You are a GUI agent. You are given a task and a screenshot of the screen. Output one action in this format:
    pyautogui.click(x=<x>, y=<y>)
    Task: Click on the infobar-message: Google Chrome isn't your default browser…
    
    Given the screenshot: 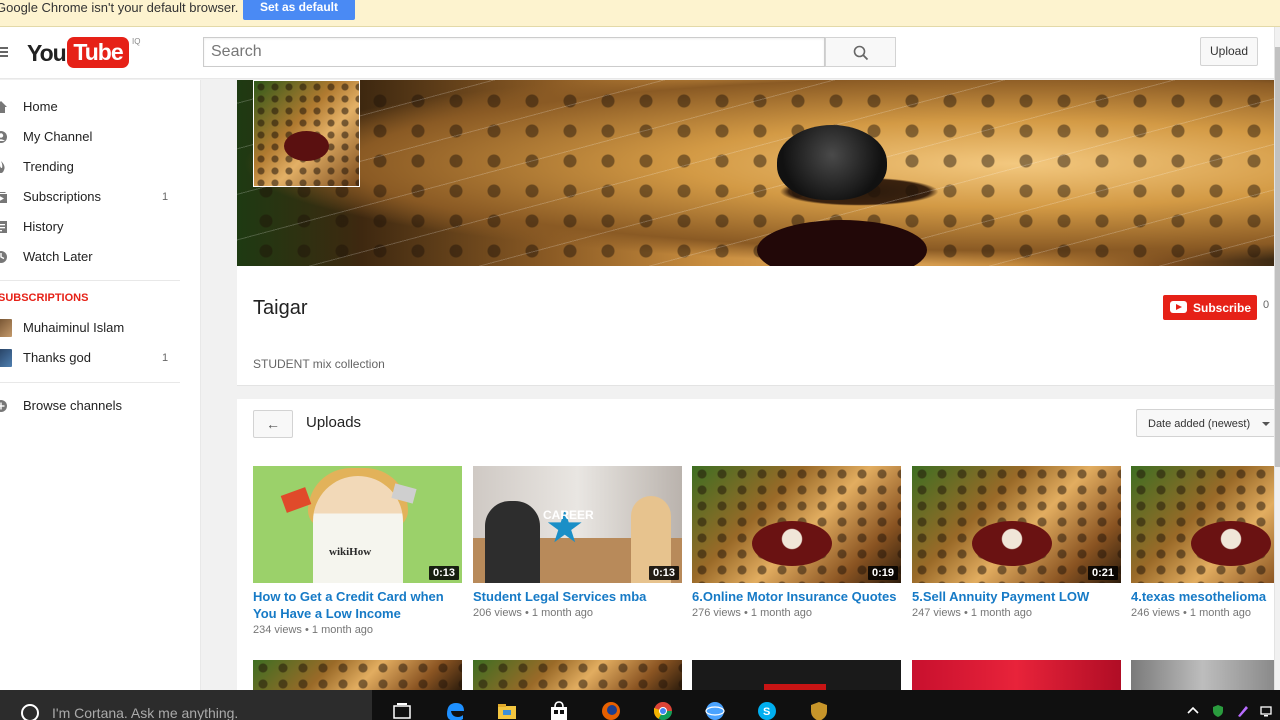 What is the action you would take?
    pyautogui.click(x=119, y=7)
    